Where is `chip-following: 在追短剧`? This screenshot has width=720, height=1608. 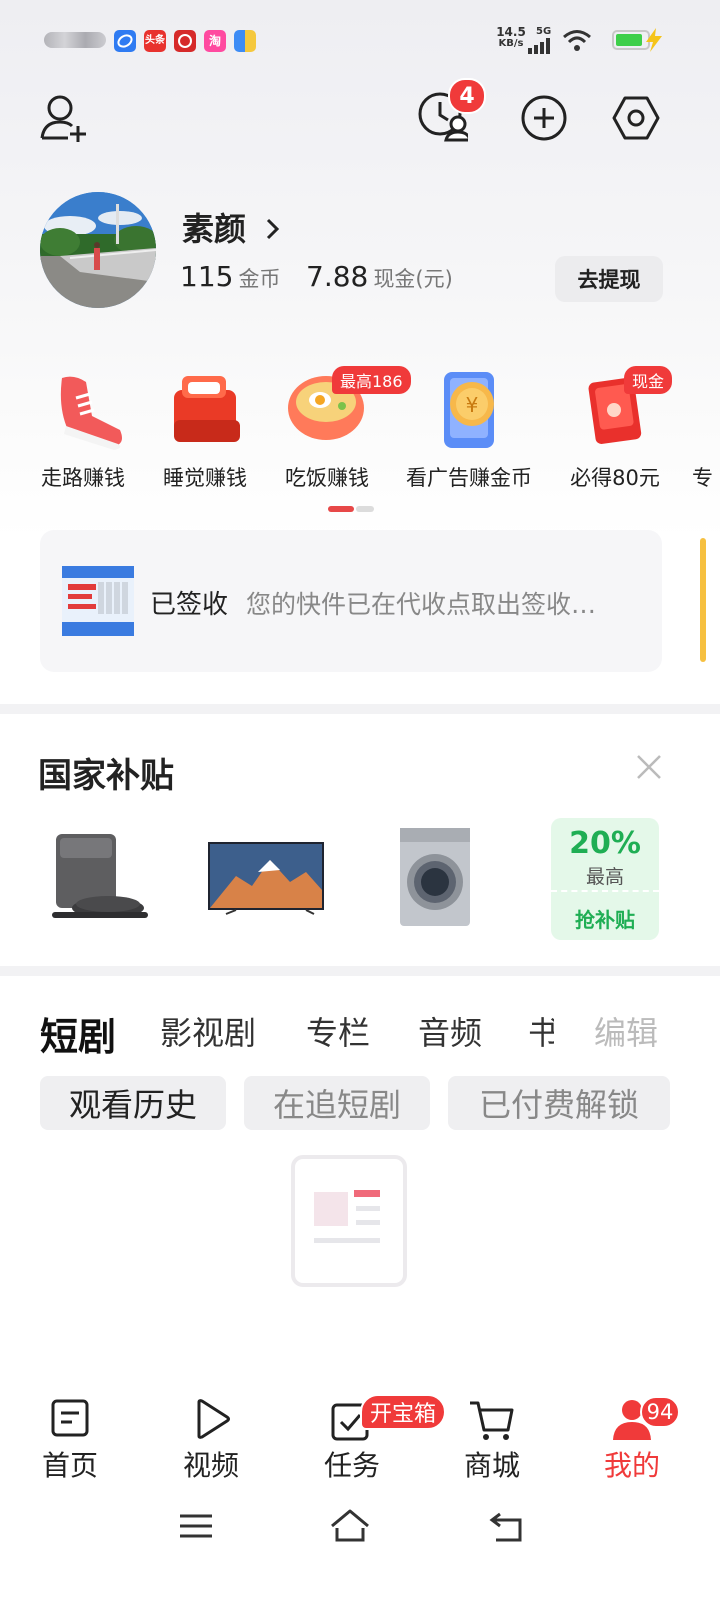
chip-following: 在追短剧 is located at coordinates (337, 1103).